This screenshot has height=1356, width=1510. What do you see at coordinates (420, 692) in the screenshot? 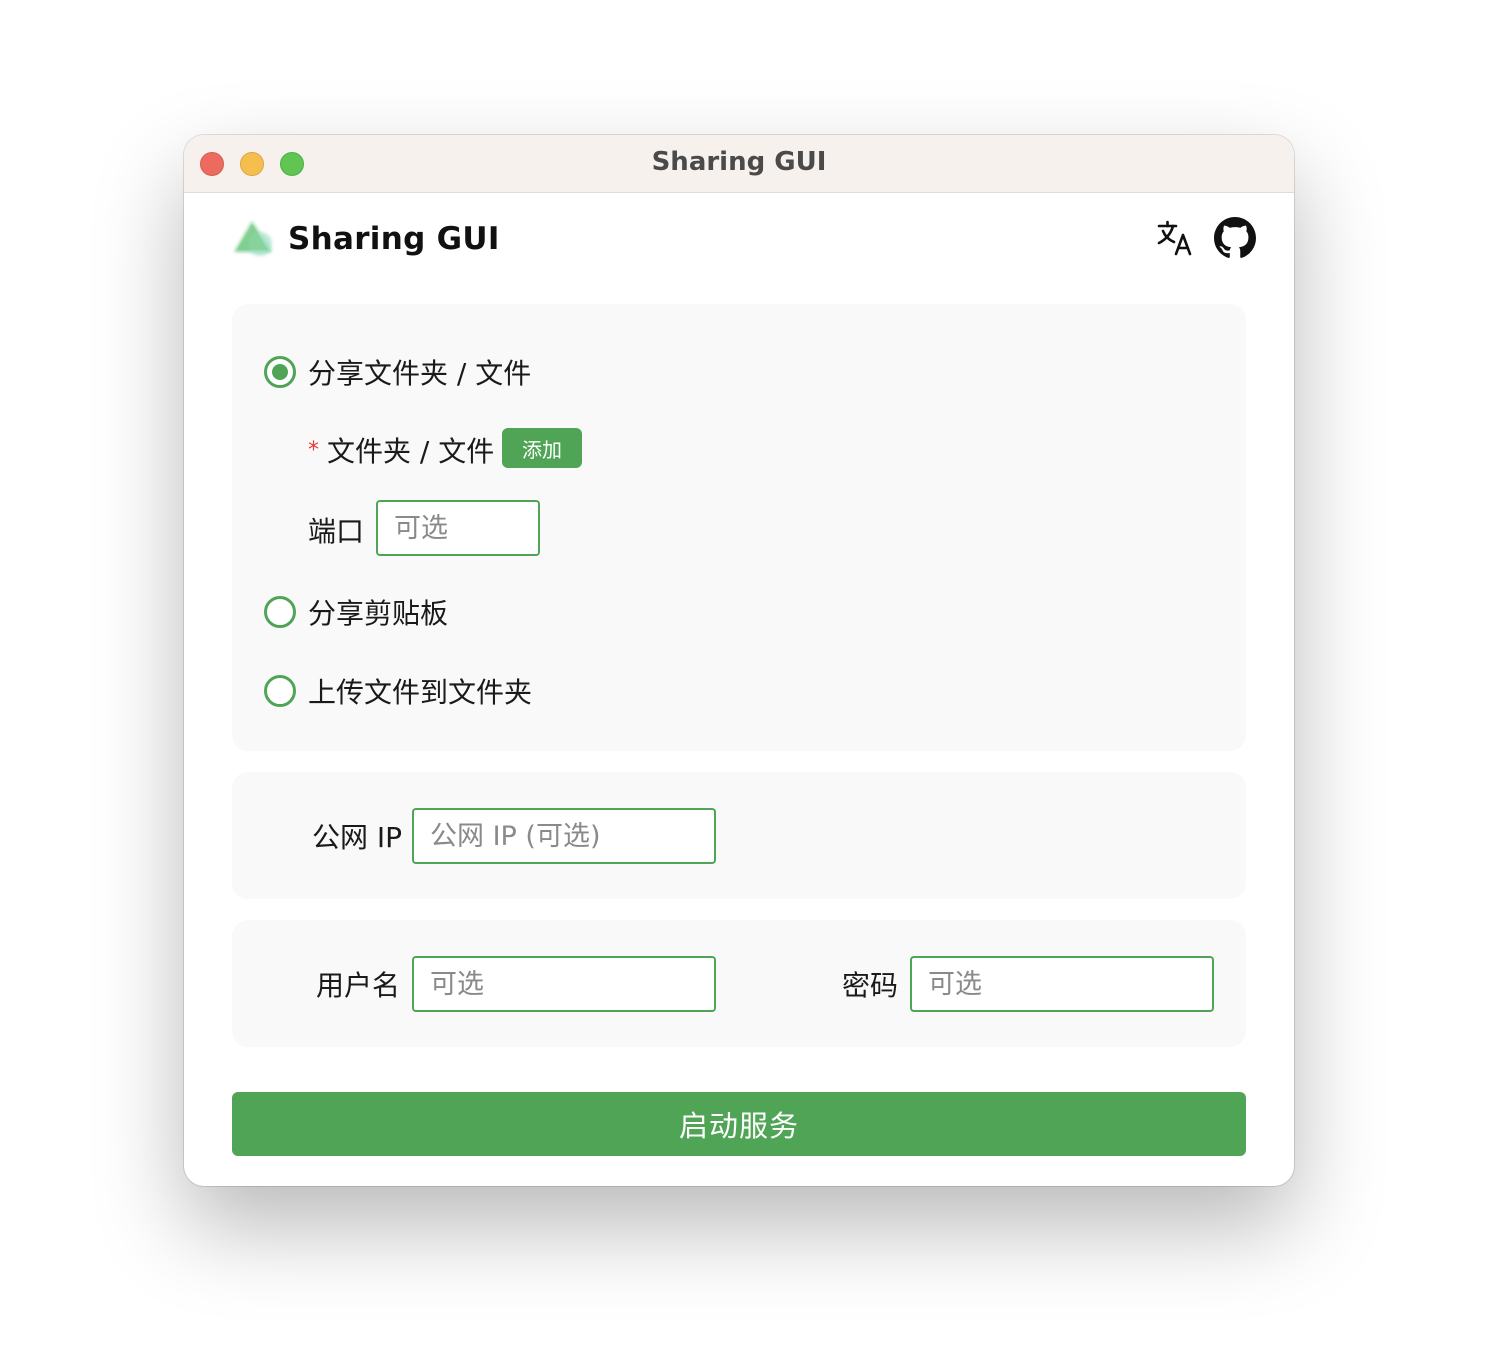
I see `radio-label: 上传文件到文件夹` at bounding box center [420, 692].